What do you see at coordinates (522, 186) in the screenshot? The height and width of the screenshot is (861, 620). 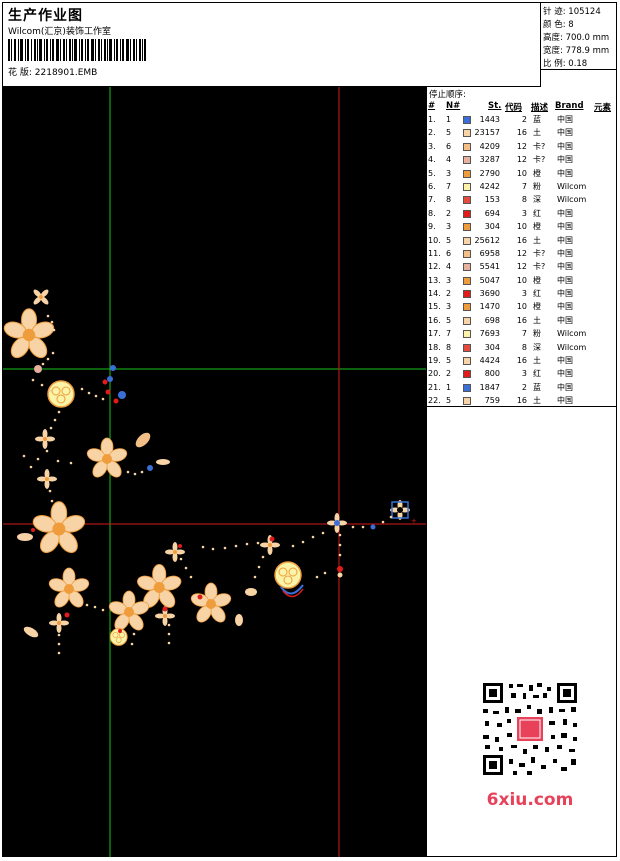 I see `table-row: 6. 7 4242 7 粉 Wilcom` at bounding box center [522, 186].